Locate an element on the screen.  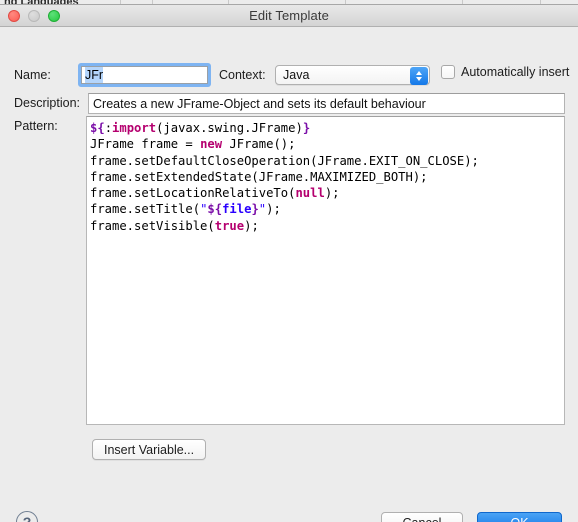
dialog-title: Edit Template is located at coordinates (289, 15).